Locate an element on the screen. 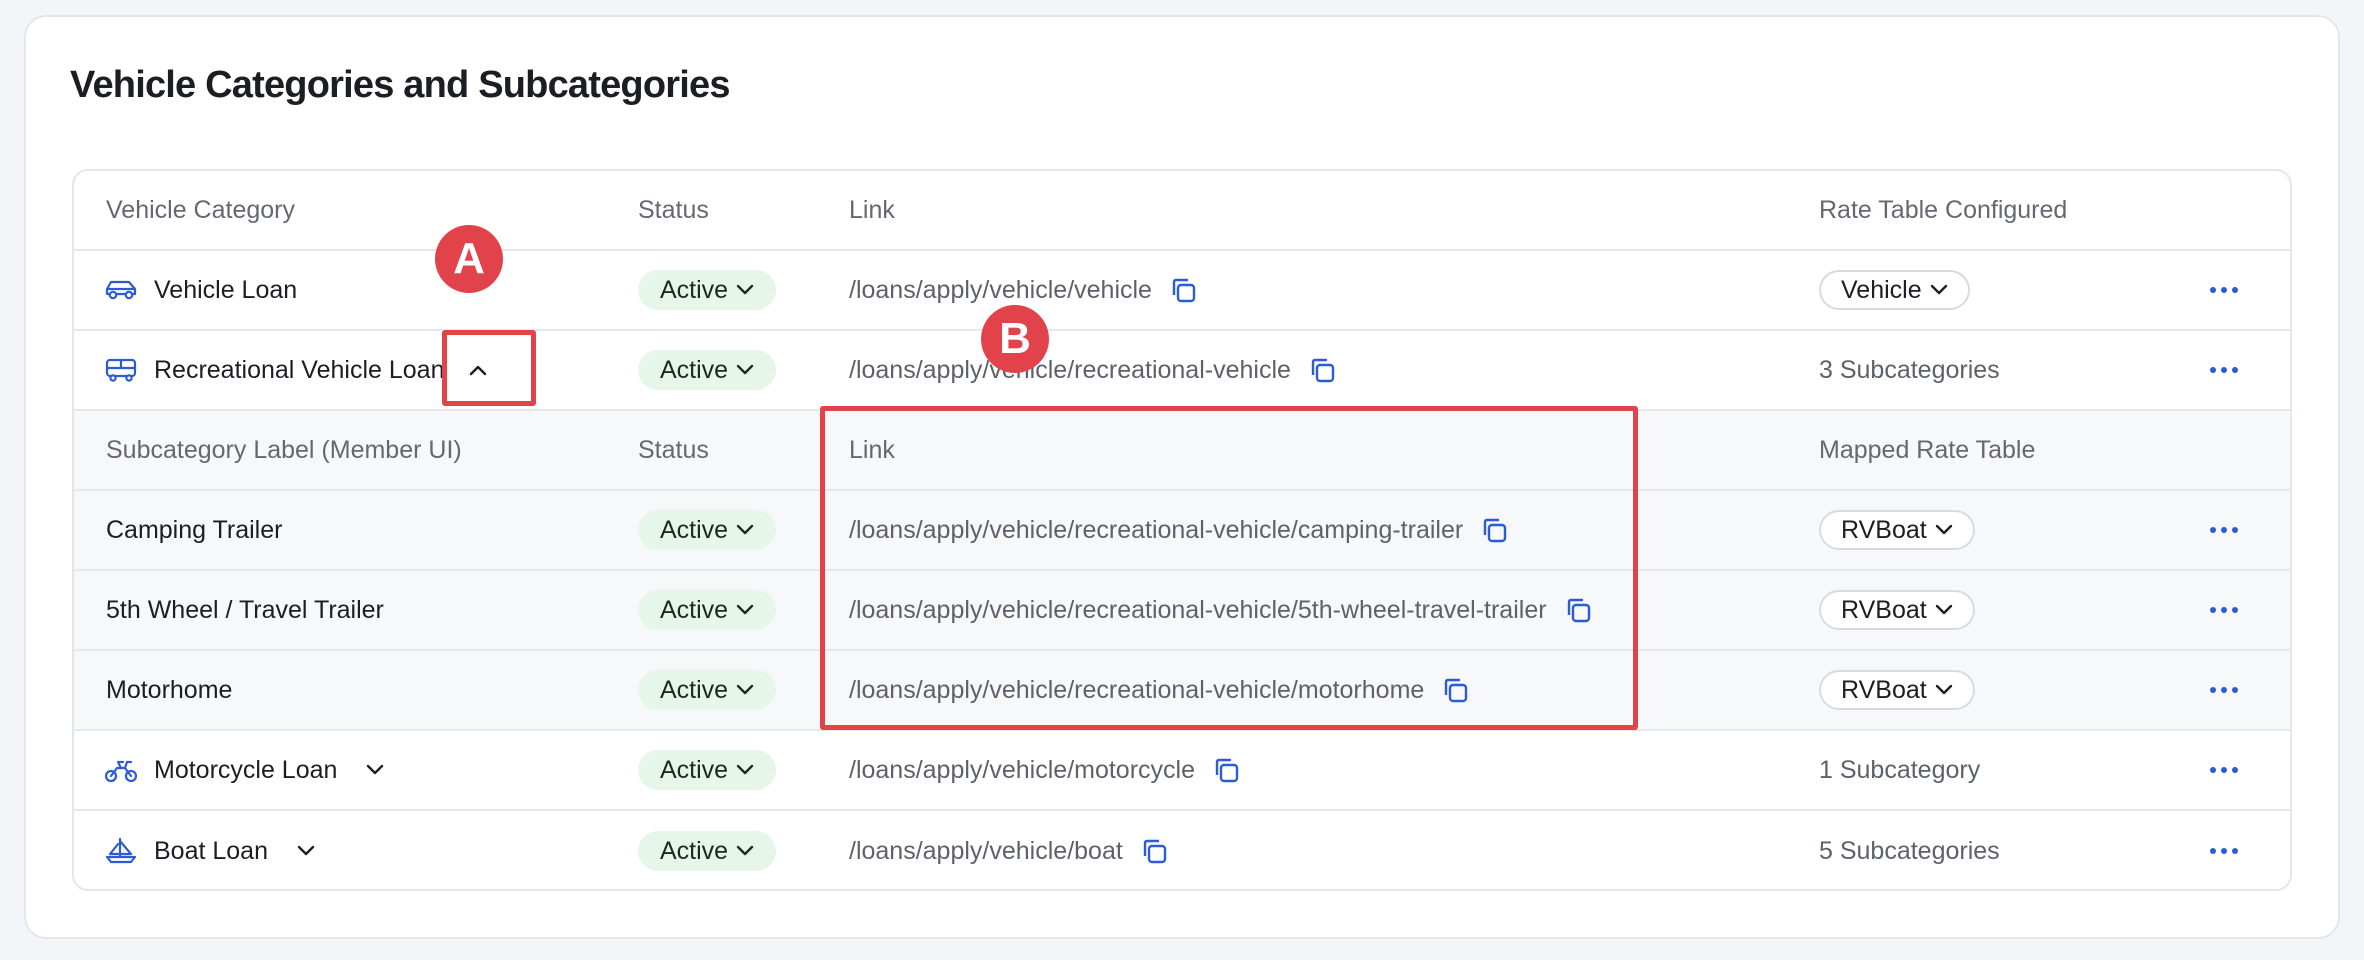  subcategory-count: 1 Subcategory is located at coordinates (1900, 769).